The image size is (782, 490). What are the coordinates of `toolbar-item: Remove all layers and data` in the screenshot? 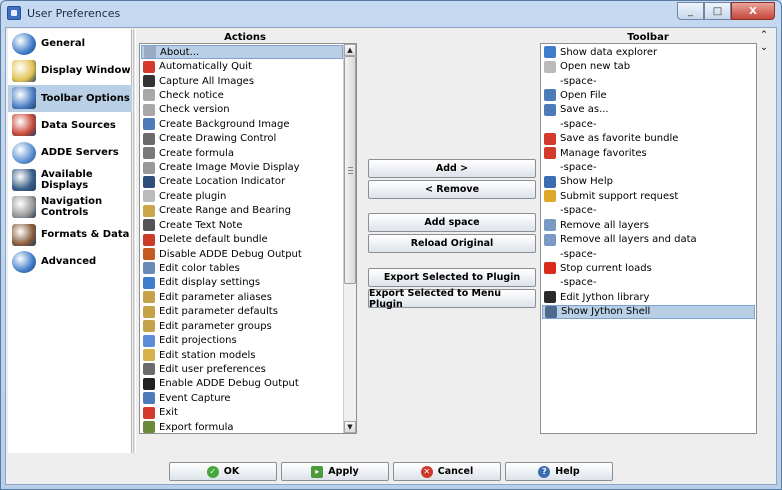 It's located at (648, 239).